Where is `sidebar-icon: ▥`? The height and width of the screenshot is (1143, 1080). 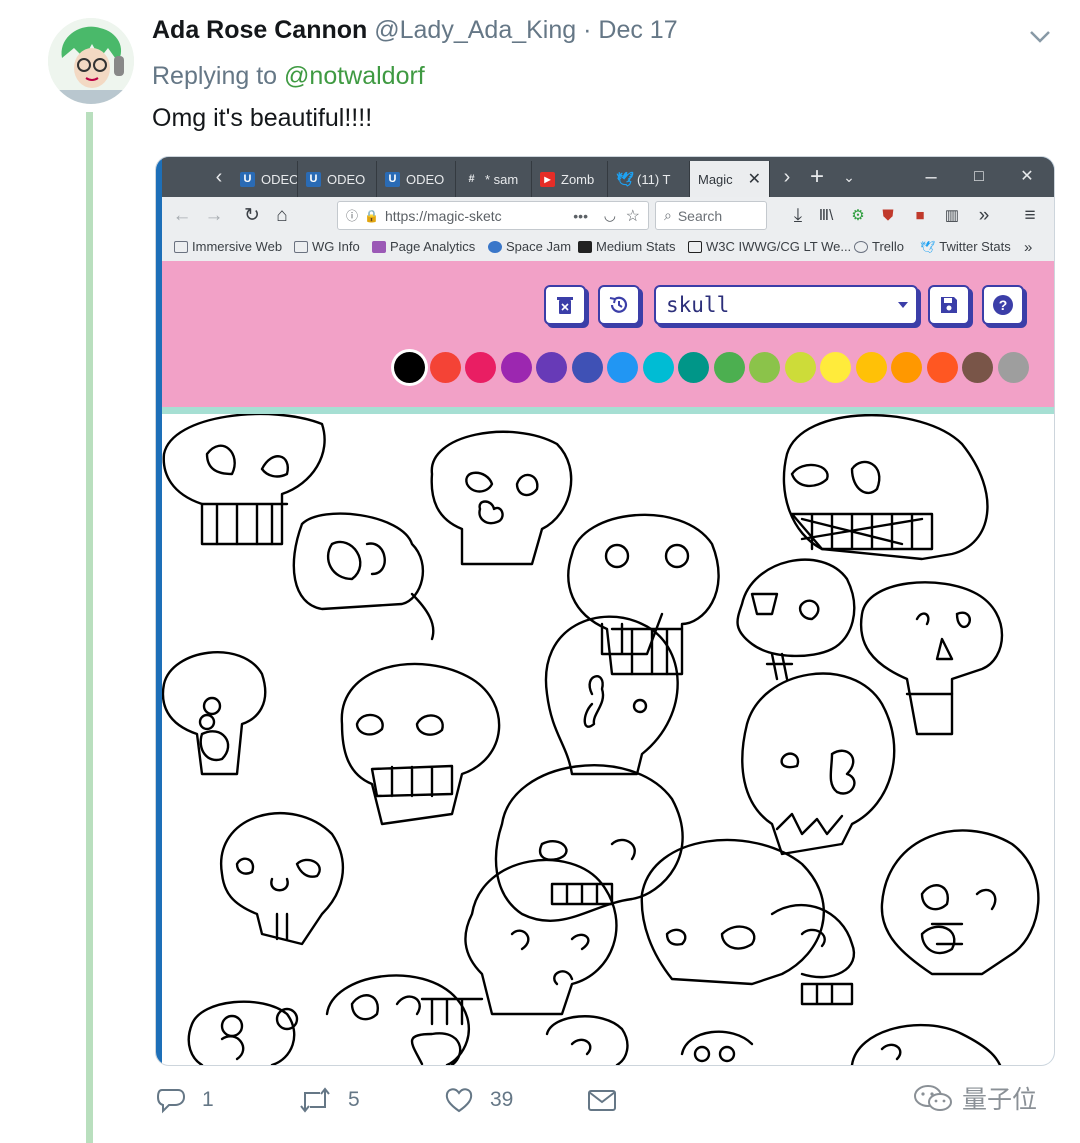 sidebar-icon: ▥ is located at coordinates (952, 216).